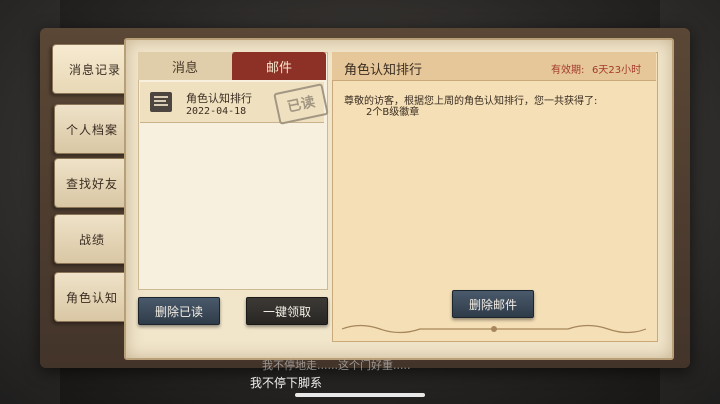 The height and width of the screenshot is (404, 720). What do you see at coordinates (94, 69) in the screenshot?
I see `side-tab-label: 消息记录` at bounding box center [94, 69].